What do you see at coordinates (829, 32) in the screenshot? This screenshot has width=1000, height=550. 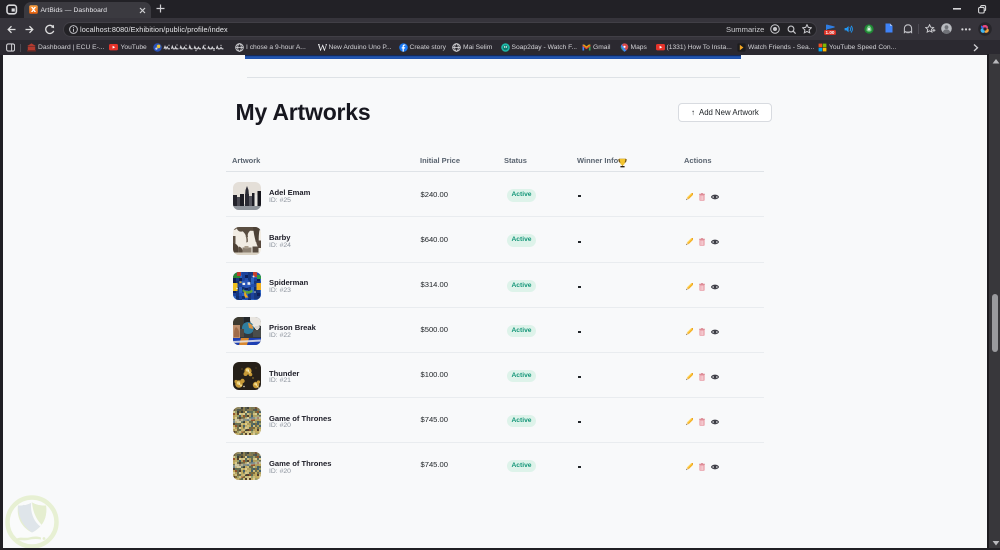 I see `svg-text: 1.00` at bounding box center [829, 32].